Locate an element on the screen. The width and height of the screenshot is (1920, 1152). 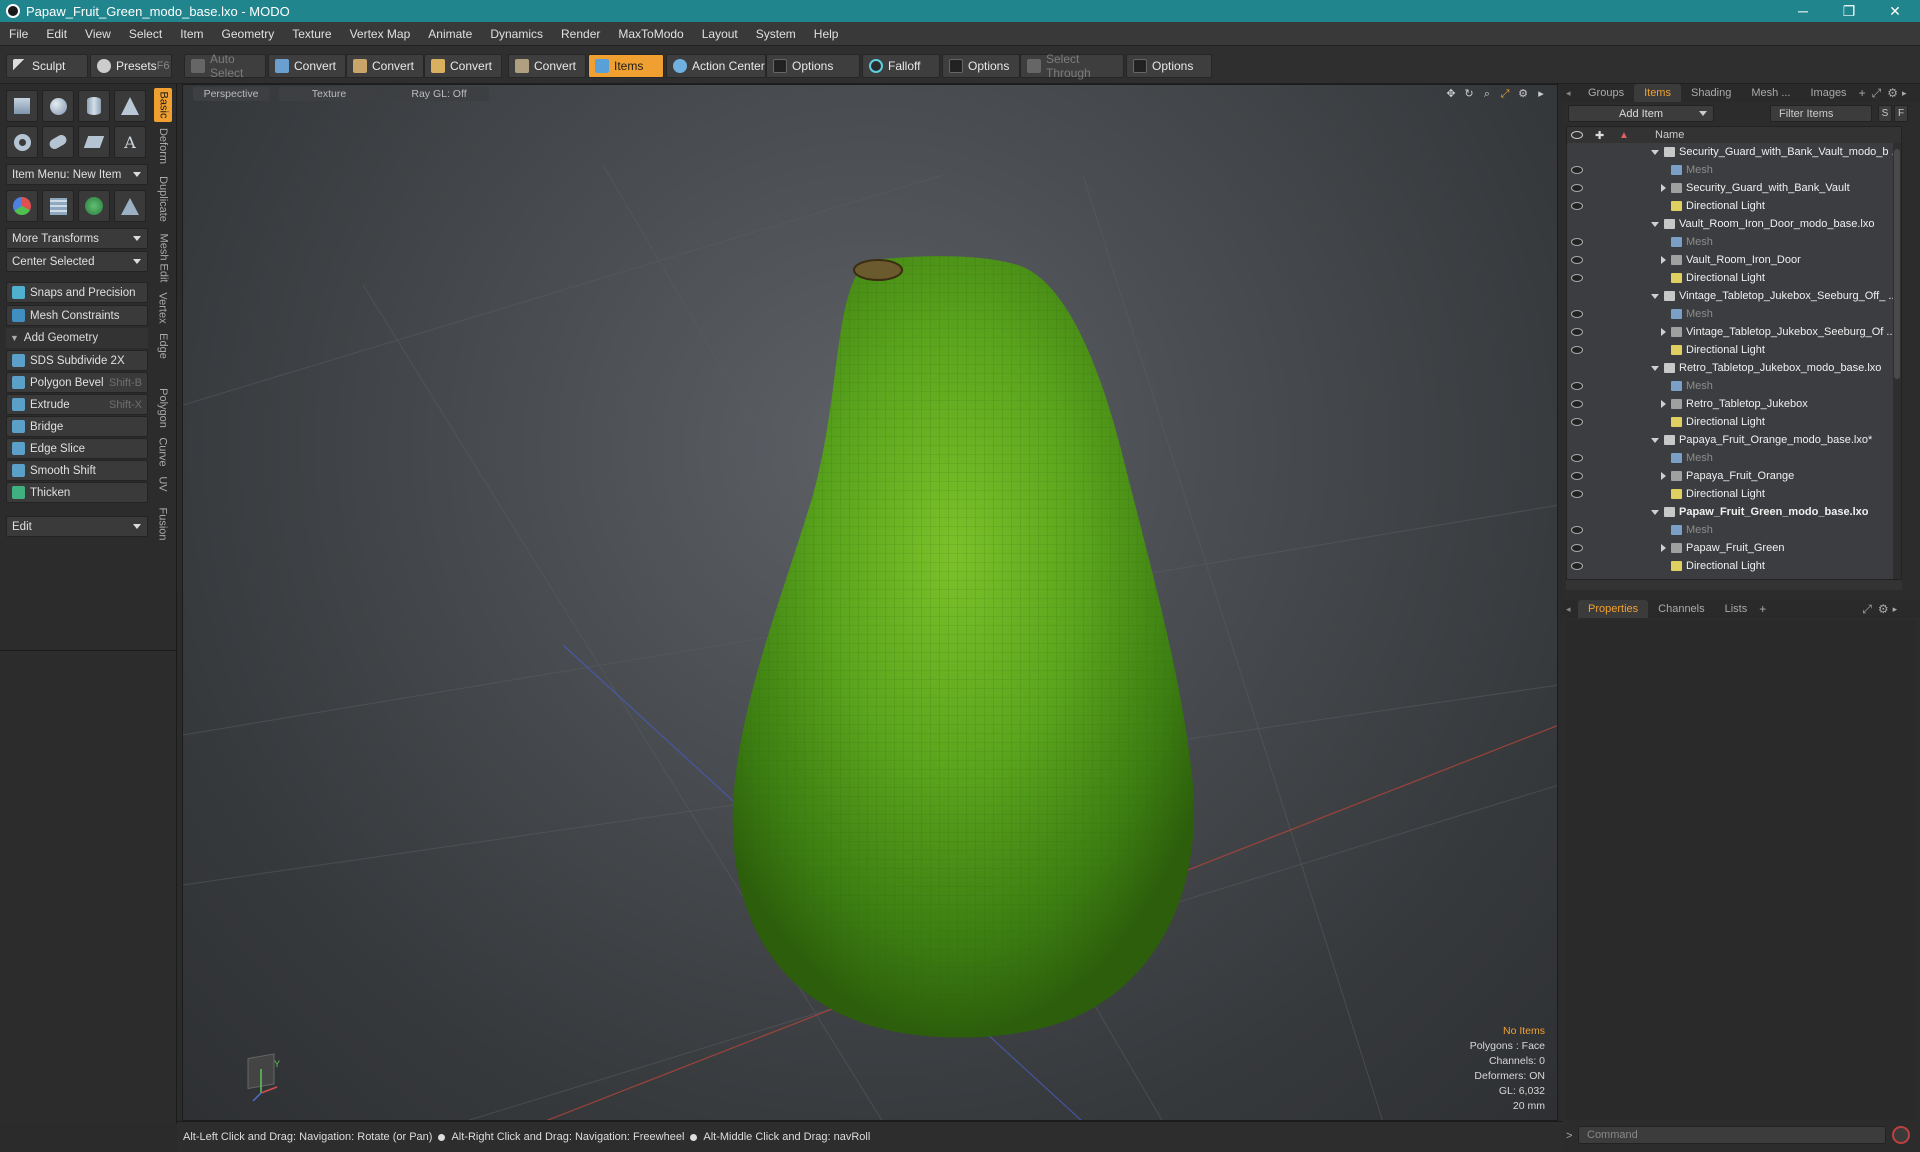
tab-properties: Properties is located at coordinates (1613, 609).